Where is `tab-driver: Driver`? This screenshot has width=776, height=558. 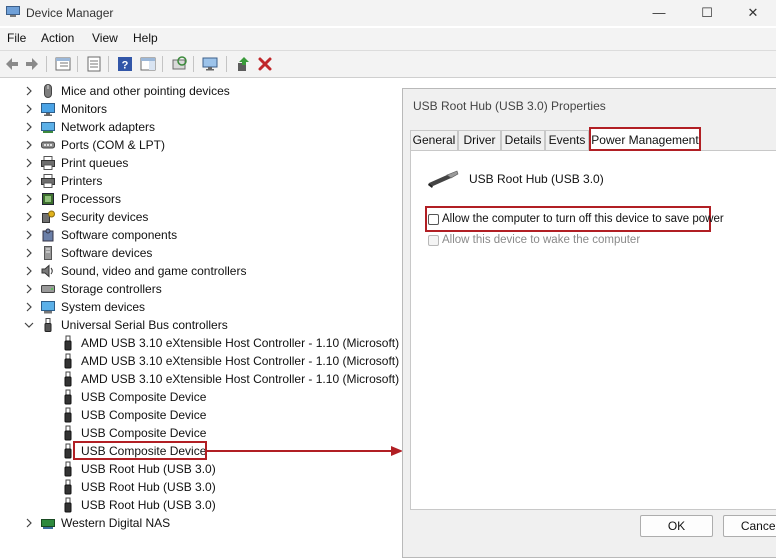
tab-driver: Driver is located at coordinates (479, 140).